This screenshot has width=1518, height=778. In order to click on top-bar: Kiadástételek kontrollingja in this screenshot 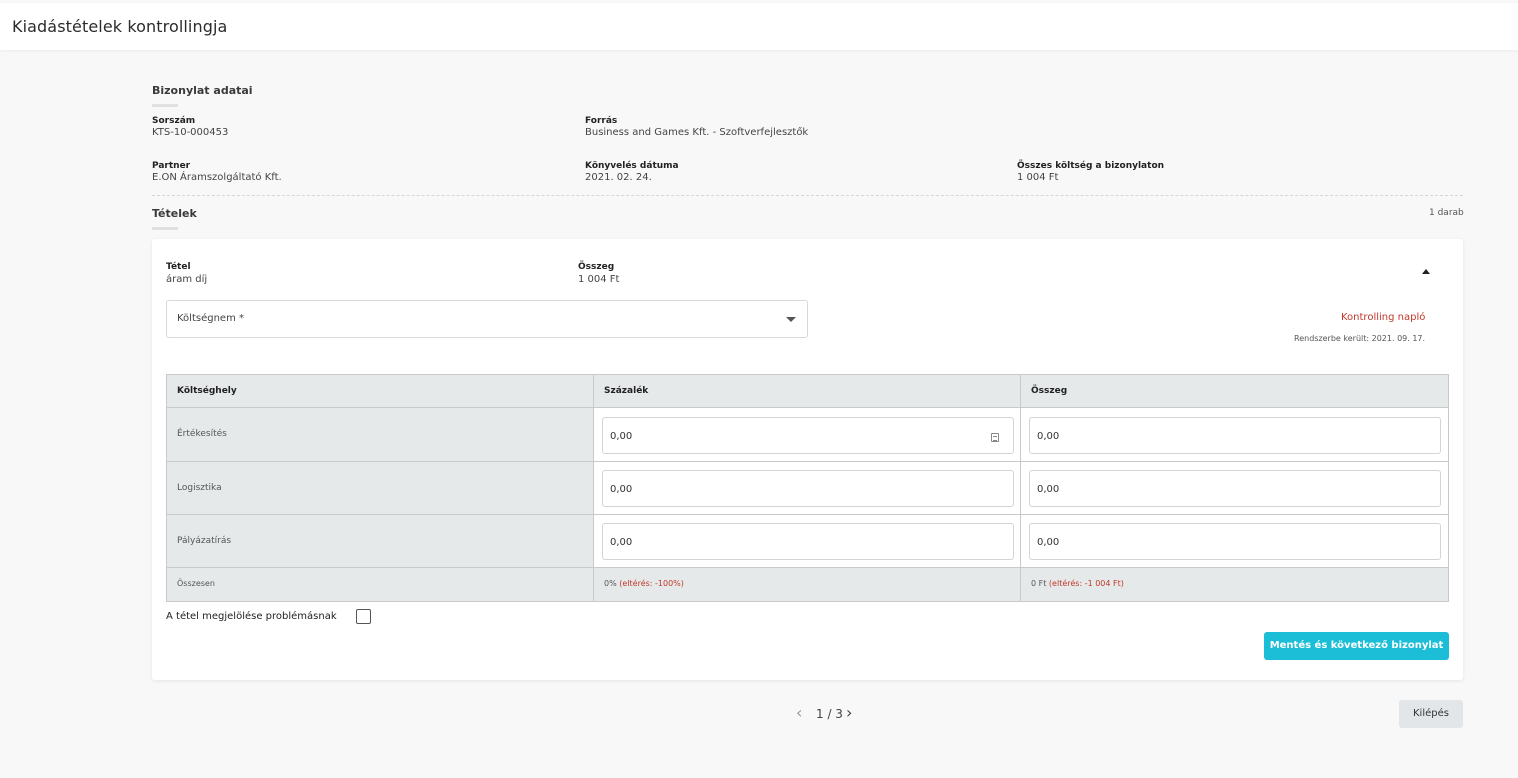, I will do `click(759, 26)`.